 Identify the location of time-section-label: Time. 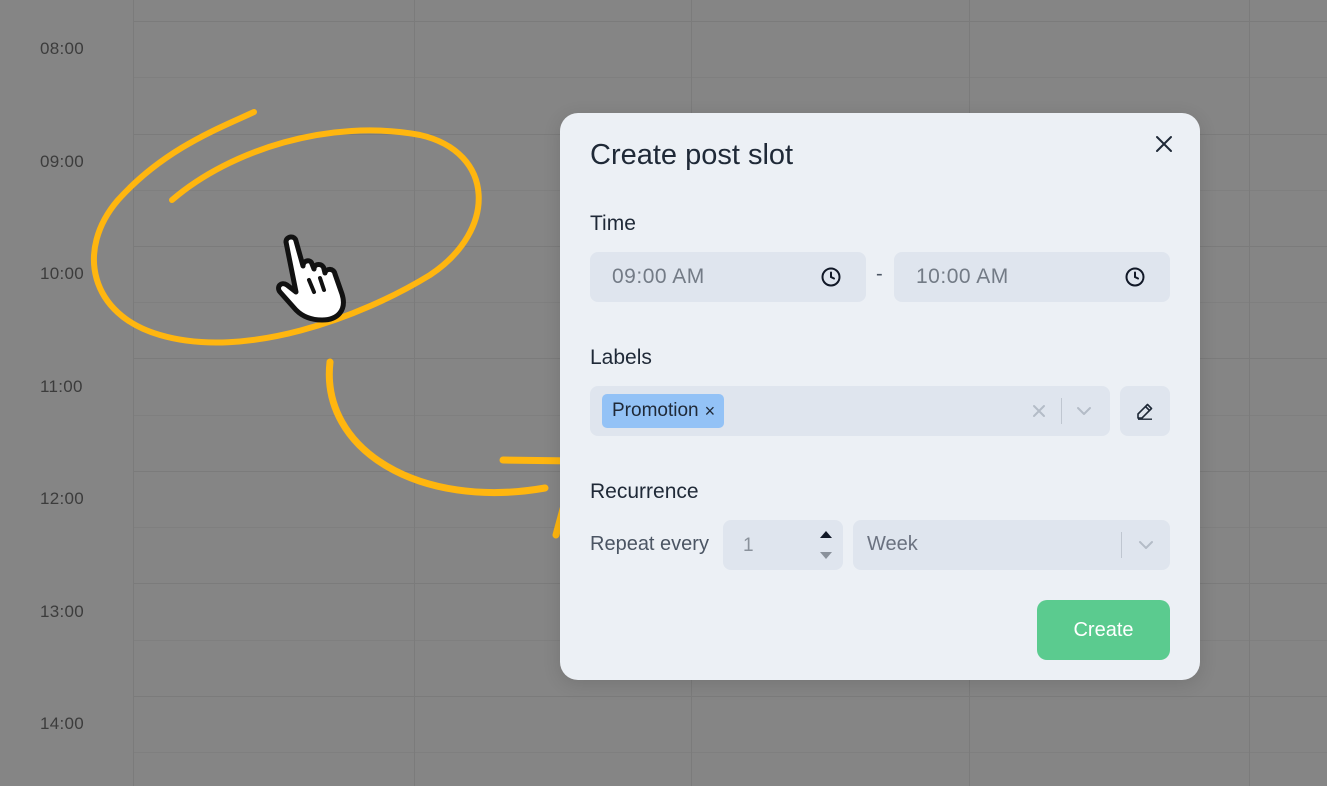
(613, 223).